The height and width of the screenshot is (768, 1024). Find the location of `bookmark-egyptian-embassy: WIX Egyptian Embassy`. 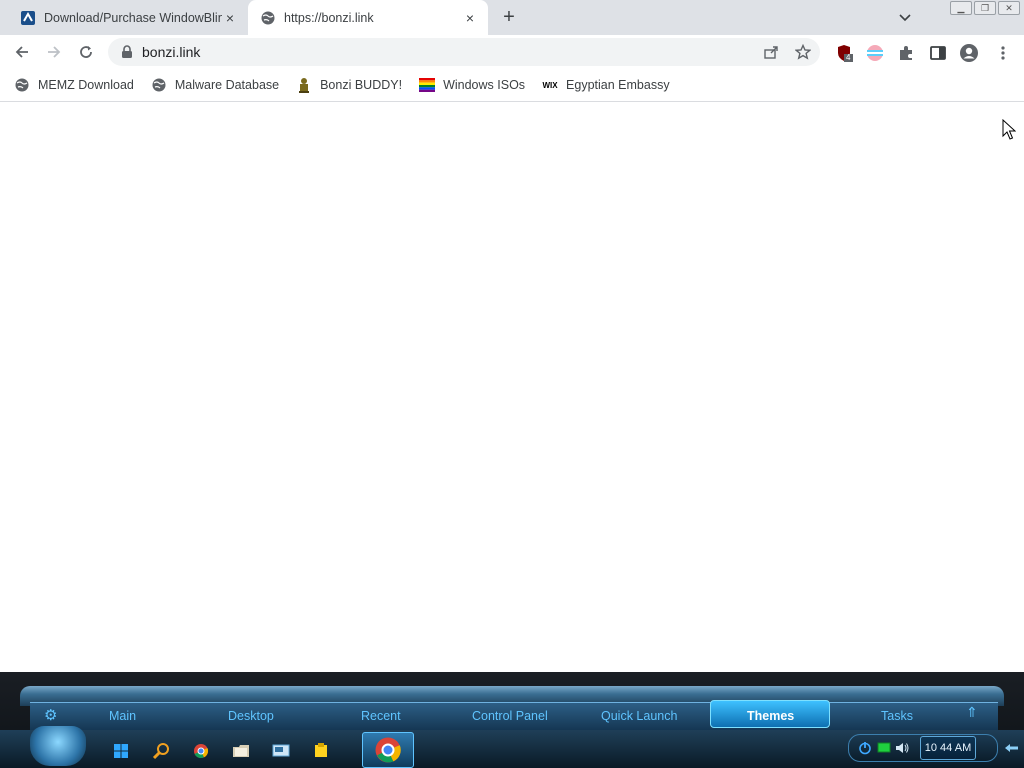

bookmark-egyptian-embassy: WIX Egyptian Embassy is located at coordinates (606, 85).